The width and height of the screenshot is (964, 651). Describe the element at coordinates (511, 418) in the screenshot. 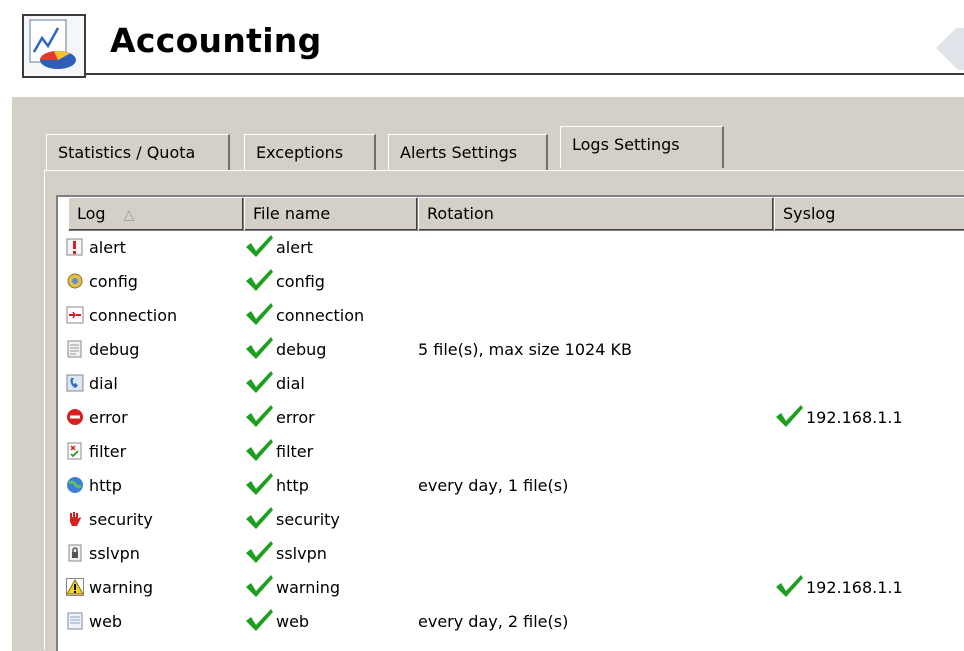

I see `table-row: error error 192.168.1.1` at that location.